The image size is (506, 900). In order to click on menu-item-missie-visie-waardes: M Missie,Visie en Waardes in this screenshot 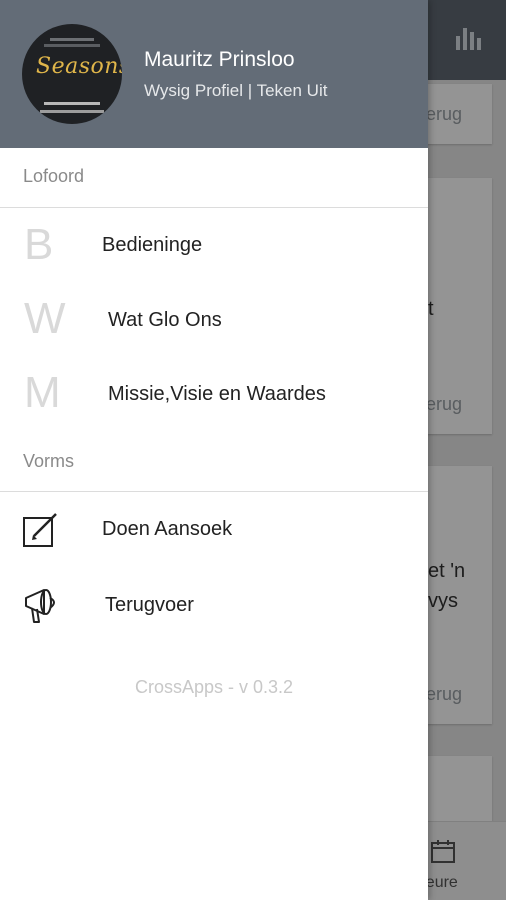, I will do `click(214, 394)`.